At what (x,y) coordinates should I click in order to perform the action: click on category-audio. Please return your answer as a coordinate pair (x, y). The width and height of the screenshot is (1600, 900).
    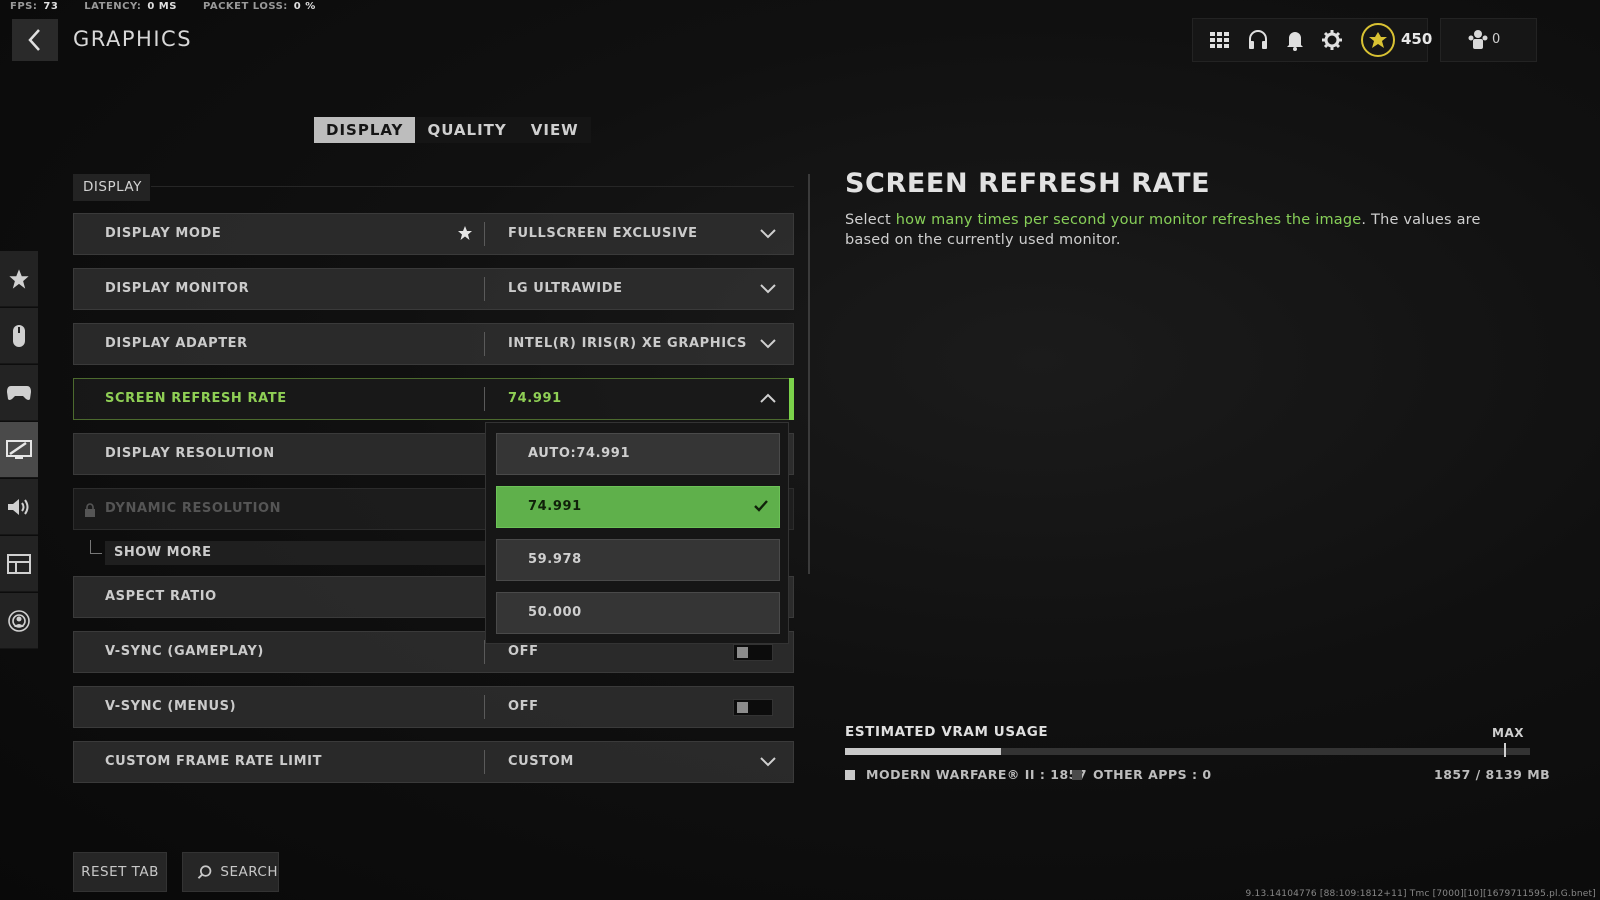
    Looking at the image, I should click on (19, 507).